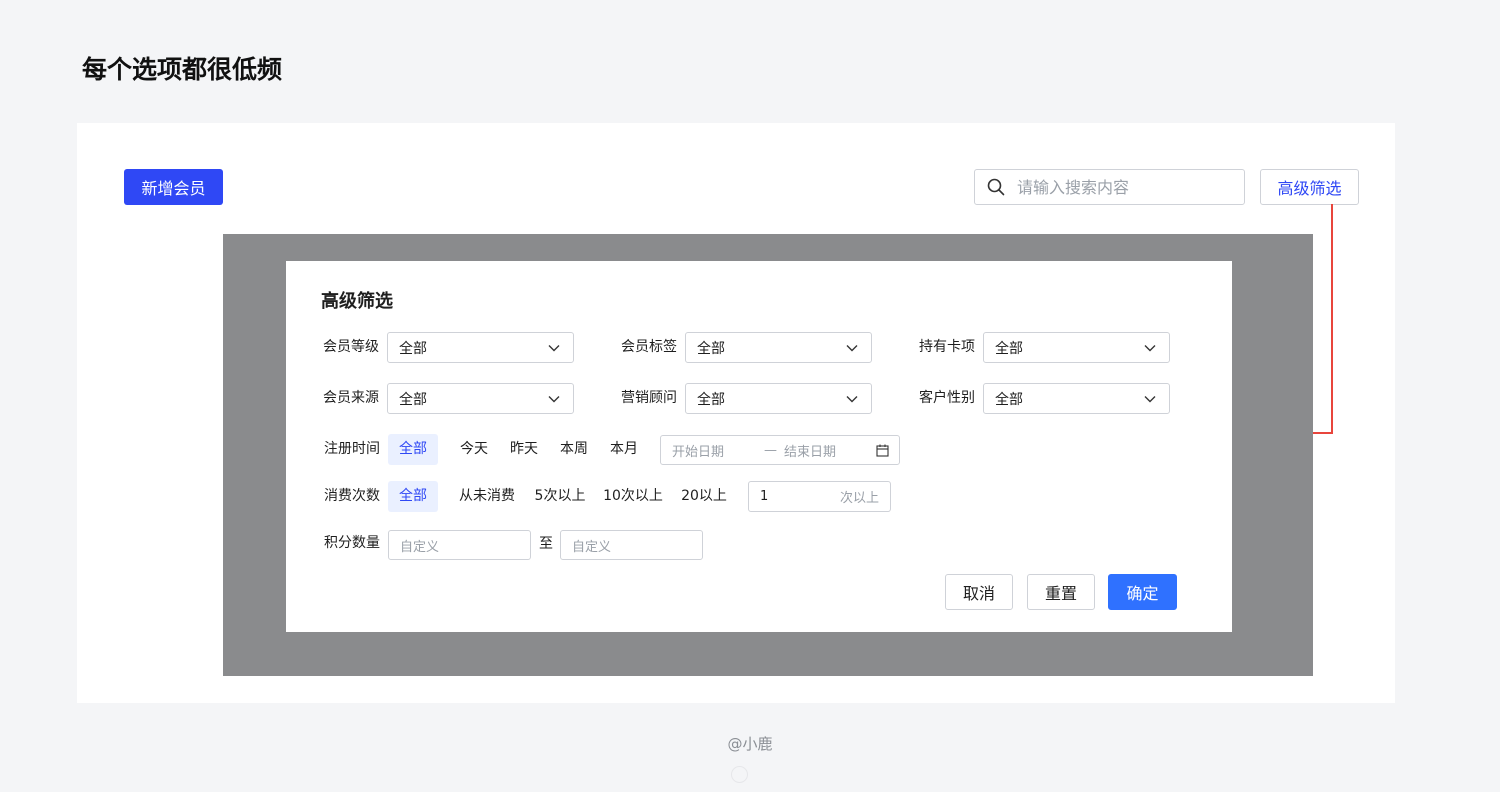 Image resolution: width=1500 pixels, height=792 pixels. Describe the element at coordinates (413, 399) in the screenshot. I see `member-source-value: 全部` at that location.